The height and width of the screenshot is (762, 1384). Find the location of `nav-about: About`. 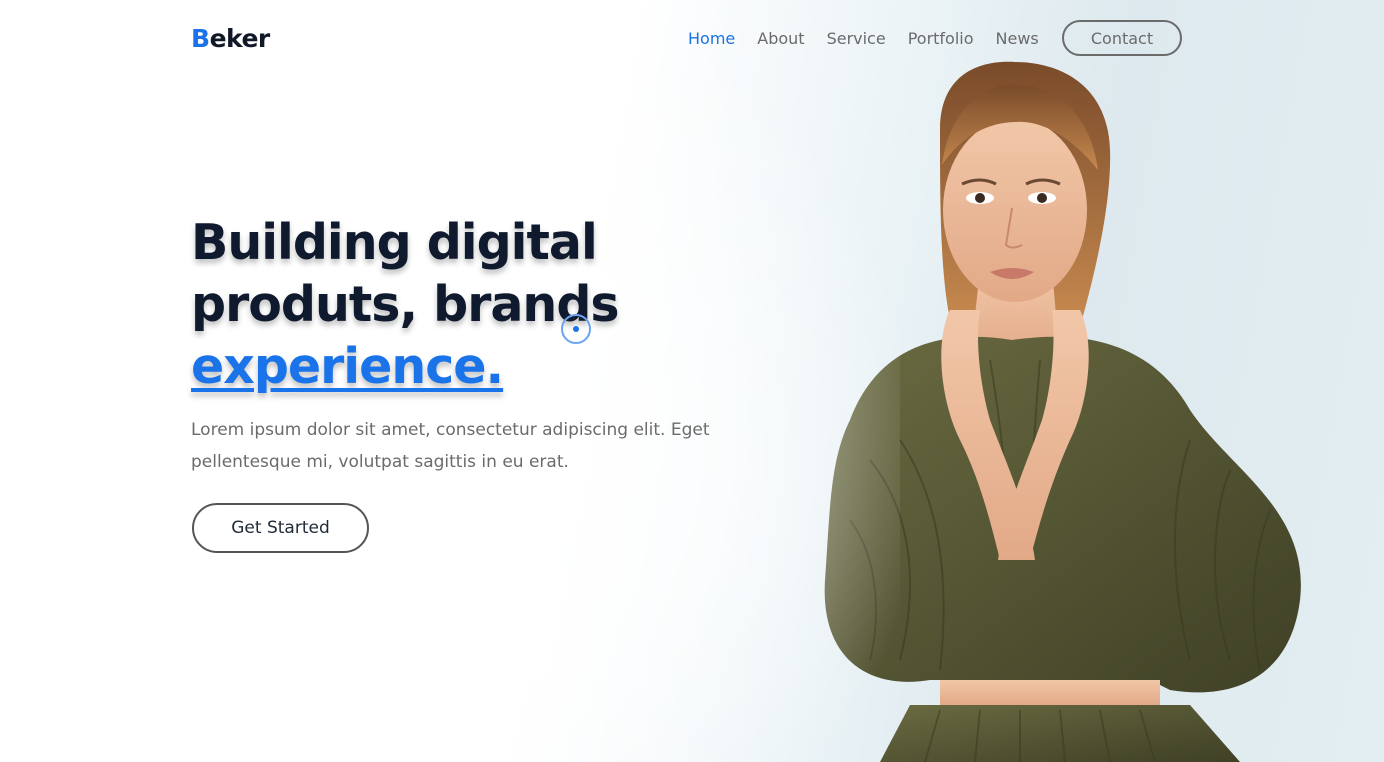

nav-about: About is located at coordinates (780, 38).